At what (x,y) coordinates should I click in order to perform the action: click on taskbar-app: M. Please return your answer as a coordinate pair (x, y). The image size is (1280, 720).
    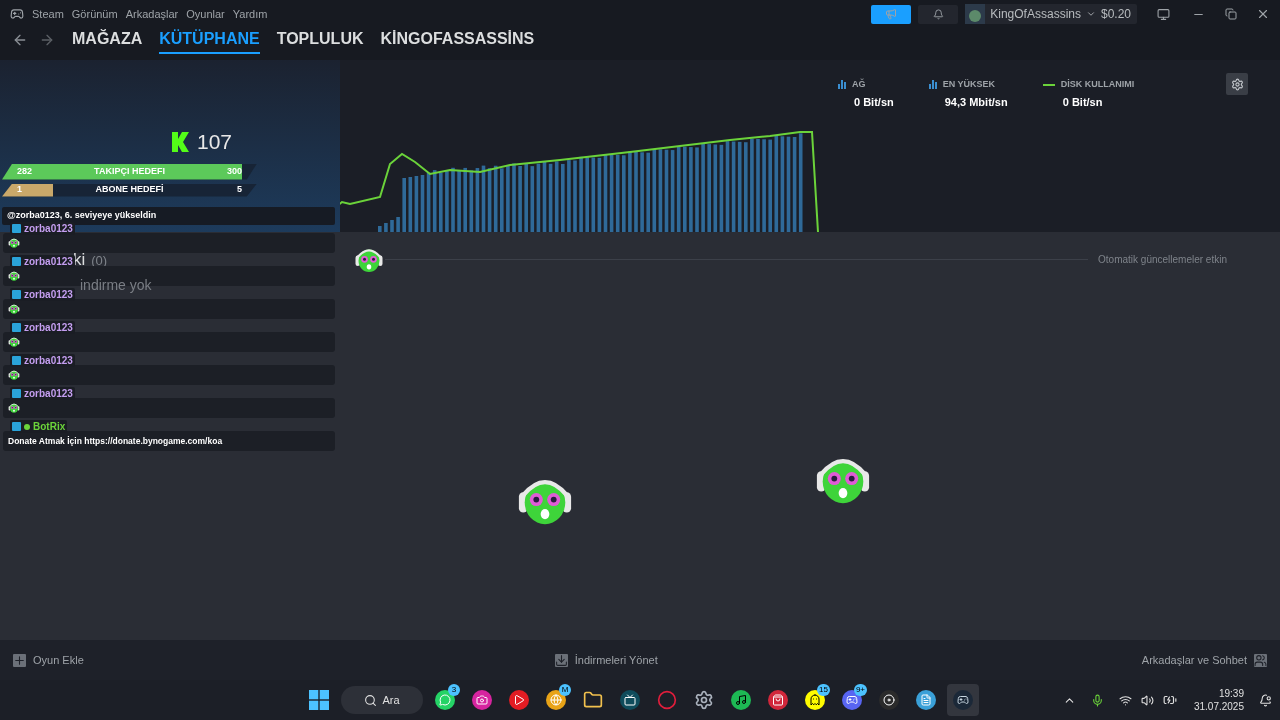
    Looking at the image, I should click on (556, 700).